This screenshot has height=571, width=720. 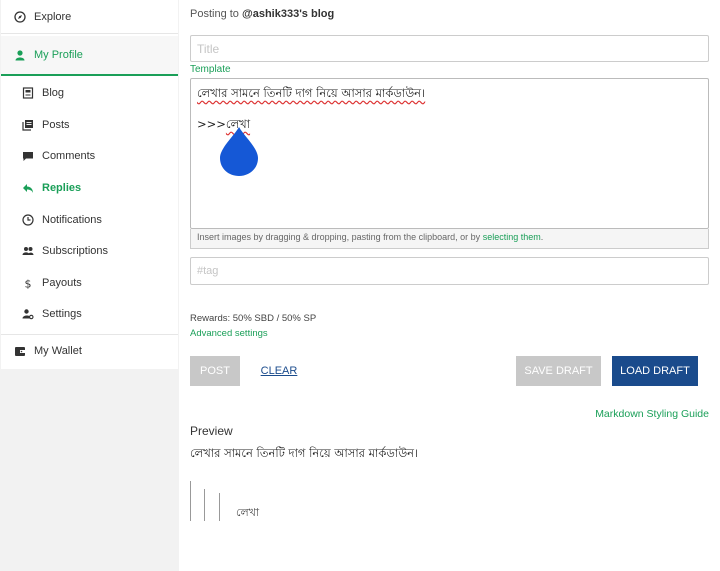 I want to click on sidebar-item-comments: Comments, so click(x=89, y=156).